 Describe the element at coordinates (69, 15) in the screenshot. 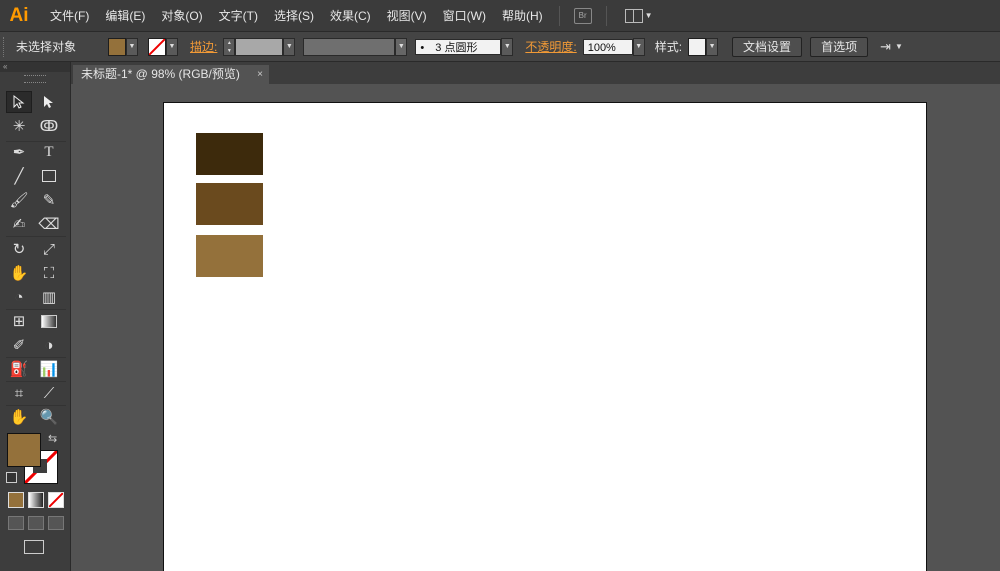

I see `menu-file: 文件(F)` at that location.